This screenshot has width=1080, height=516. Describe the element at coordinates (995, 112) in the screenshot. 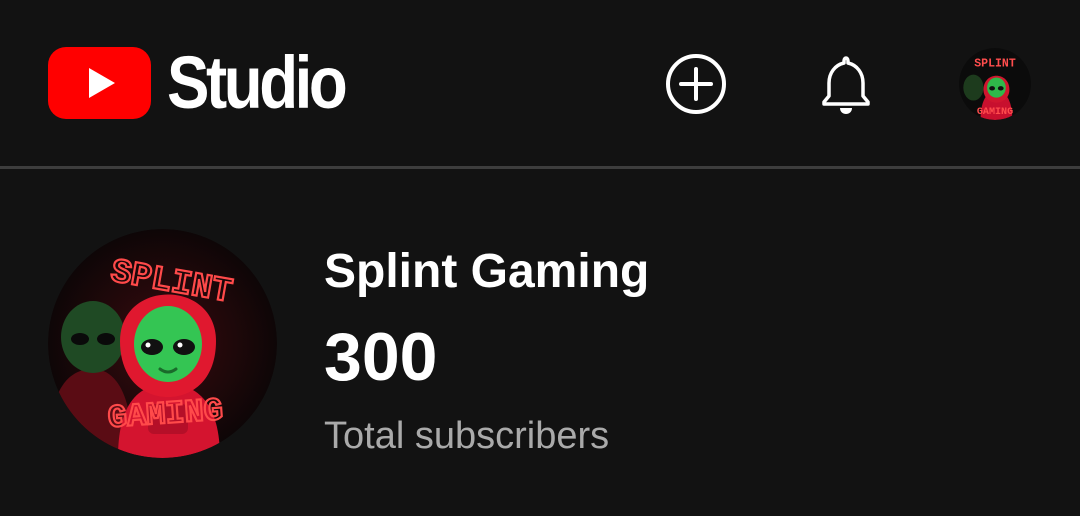

I see `account-avatar-text-bottom: GAMING` at that location.